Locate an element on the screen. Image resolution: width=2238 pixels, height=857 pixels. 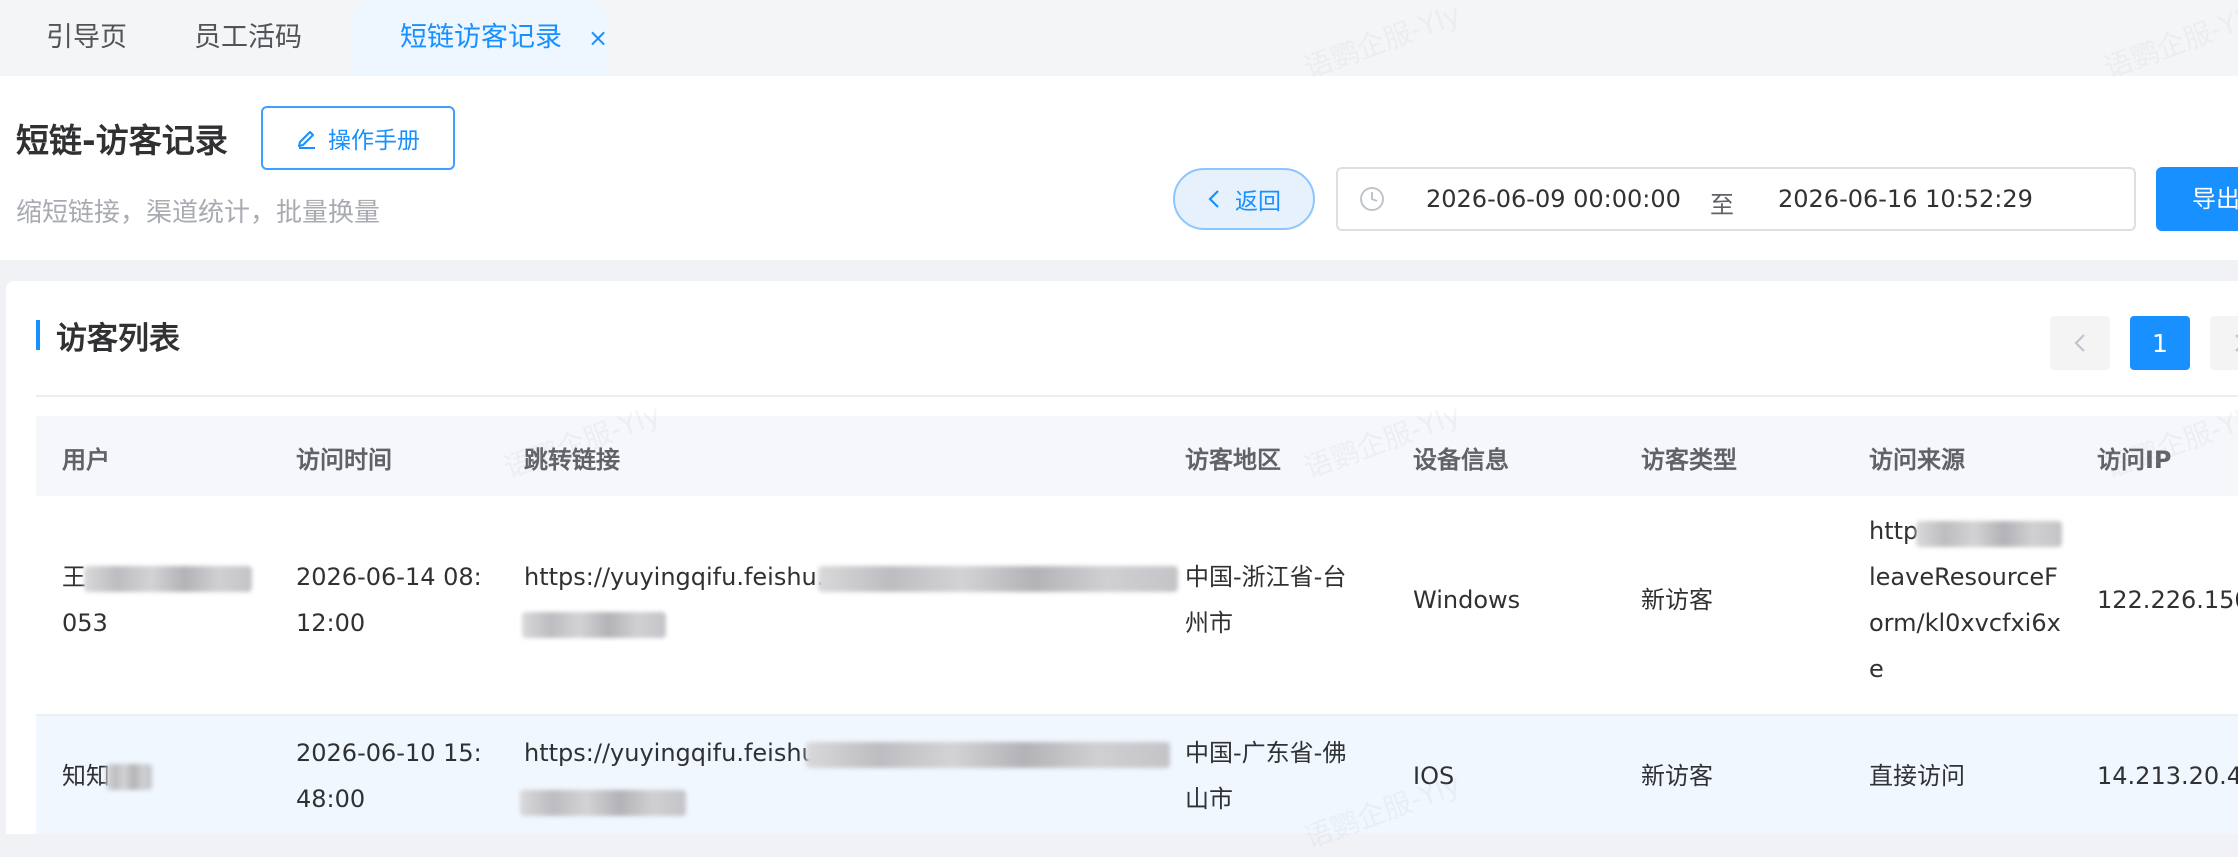
back-button: 返回 is located at coordinates (1244, 199).